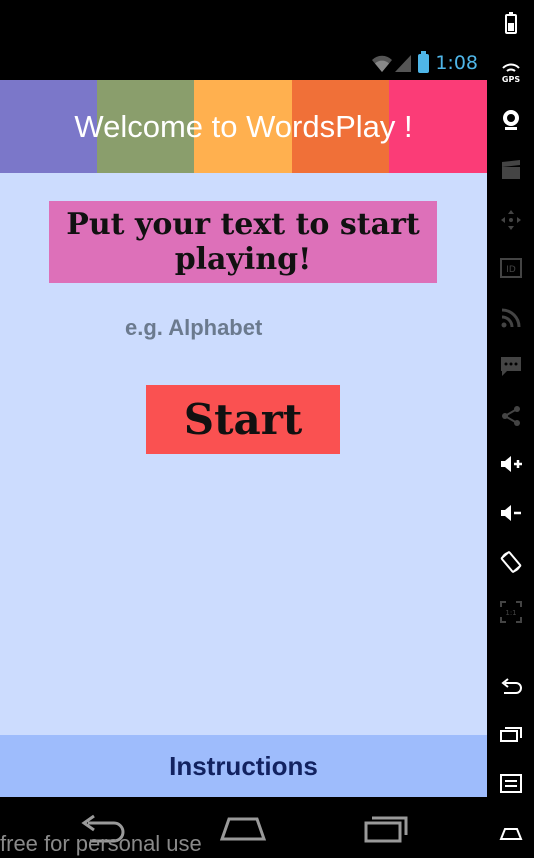 The image size is (534, 858). Describe the element at coordinates (510, 318) in the screenshot. I see `rss-icon` at that location.